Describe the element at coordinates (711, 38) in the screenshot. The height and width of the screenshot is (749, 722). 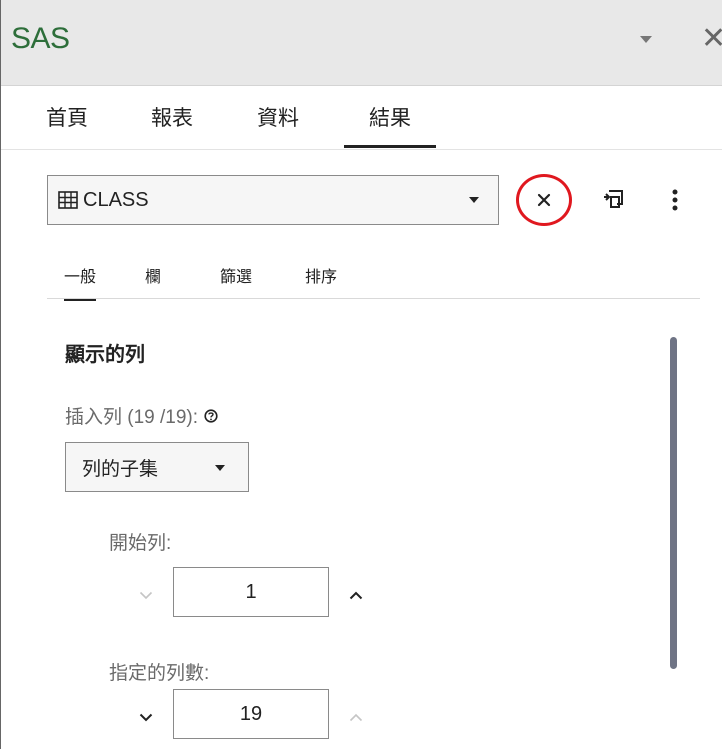
I see `close-pane-button: ✕` at that location.